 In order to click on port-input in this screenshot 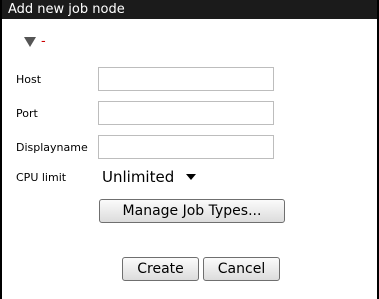, I will do `click(186, 113)`.